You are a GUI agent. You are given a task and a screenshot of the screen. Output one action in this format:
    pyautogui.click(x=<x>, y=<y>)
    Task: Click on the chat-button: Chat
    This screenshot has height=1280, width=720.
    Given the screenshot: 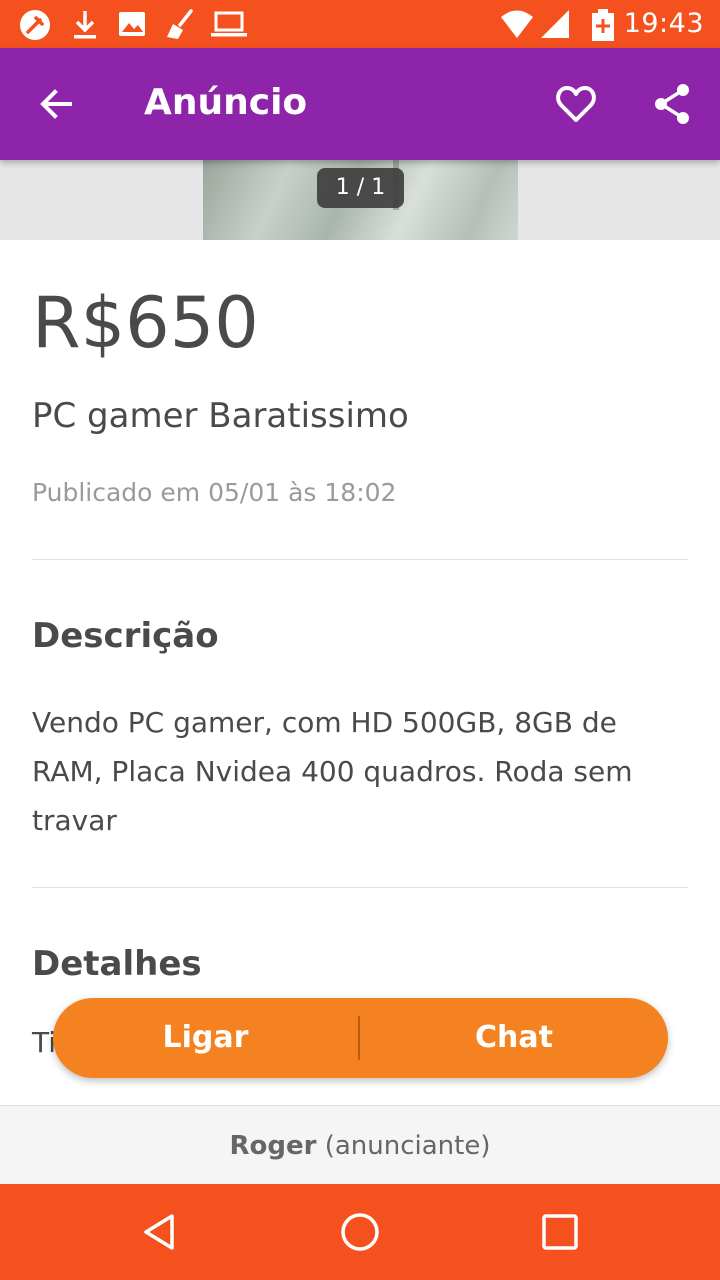 What is the action you would take?
    pyautogui.click(x=514, y=1038)
    